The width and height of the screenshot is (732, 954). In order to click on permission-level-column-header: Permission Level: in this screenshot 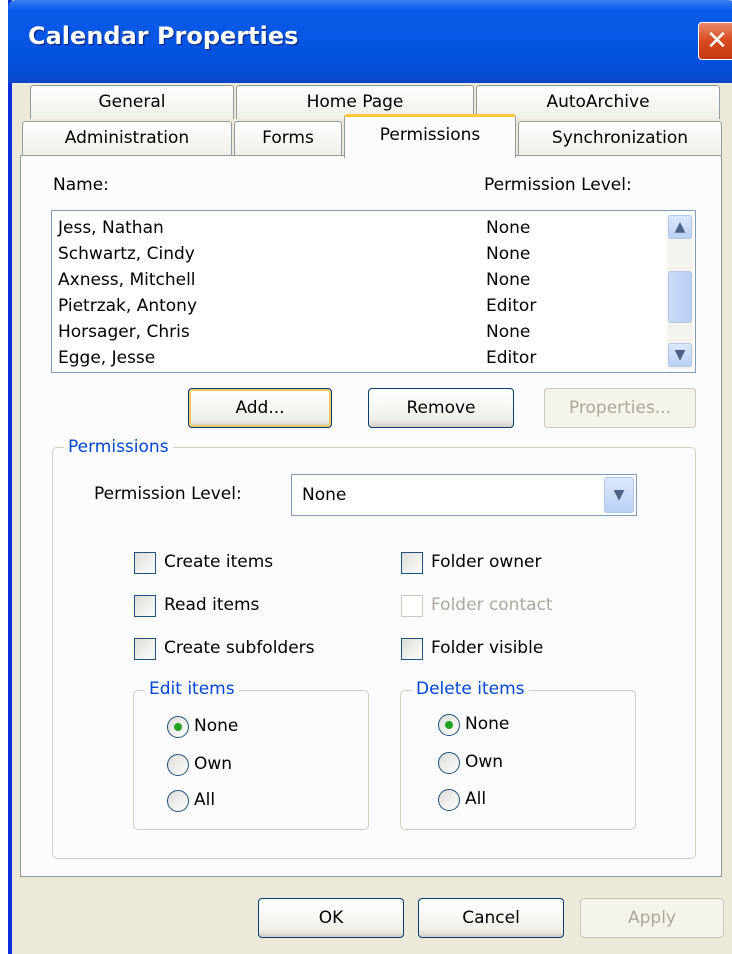, I will do `click(558, 185)`.